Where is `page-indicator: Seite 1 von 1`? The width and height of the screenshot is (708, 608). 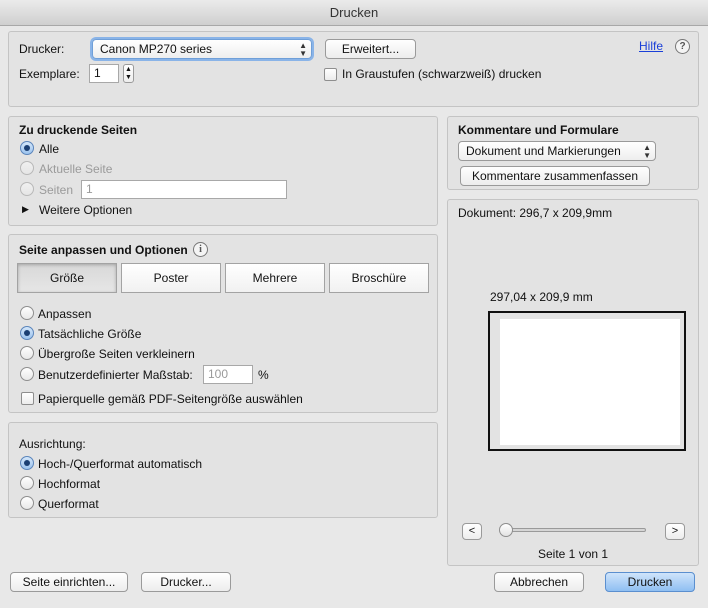 page-indicator: Seite 1 von 1 is located at coordinates (573, 554).